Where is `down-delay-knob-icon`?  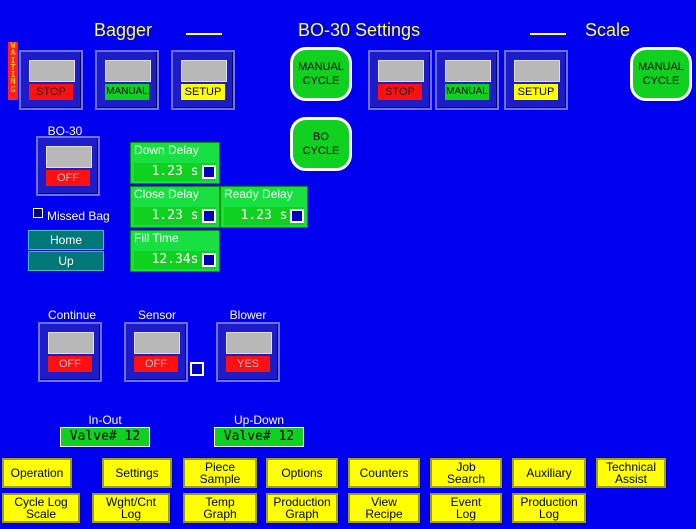 down-delay-knob-icon is located at coordinates (209, 172).